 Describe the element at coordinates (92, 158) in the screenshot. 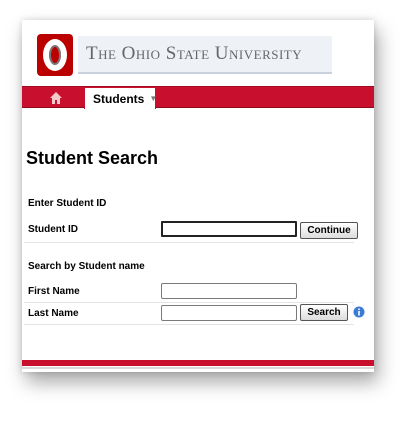

I see `page-title: Student Search` at that location.